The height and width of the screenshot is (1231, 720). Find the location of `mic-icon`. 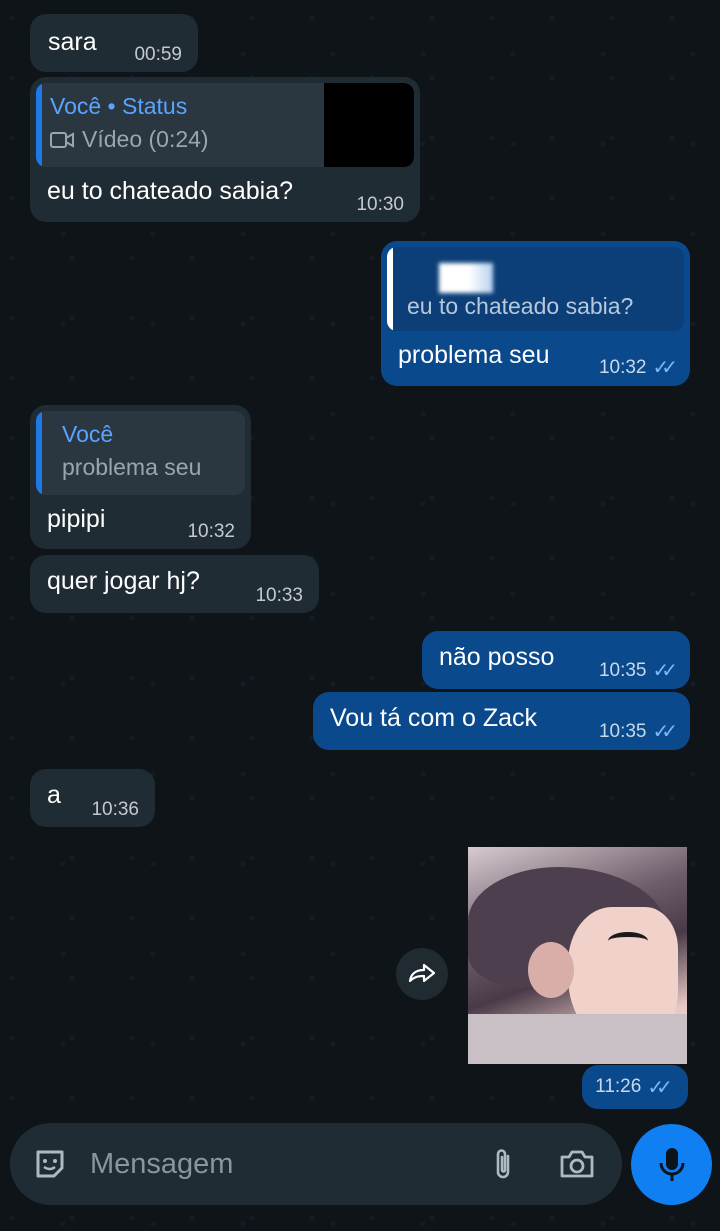

mic-icon is located at coordinates (671, 1164).